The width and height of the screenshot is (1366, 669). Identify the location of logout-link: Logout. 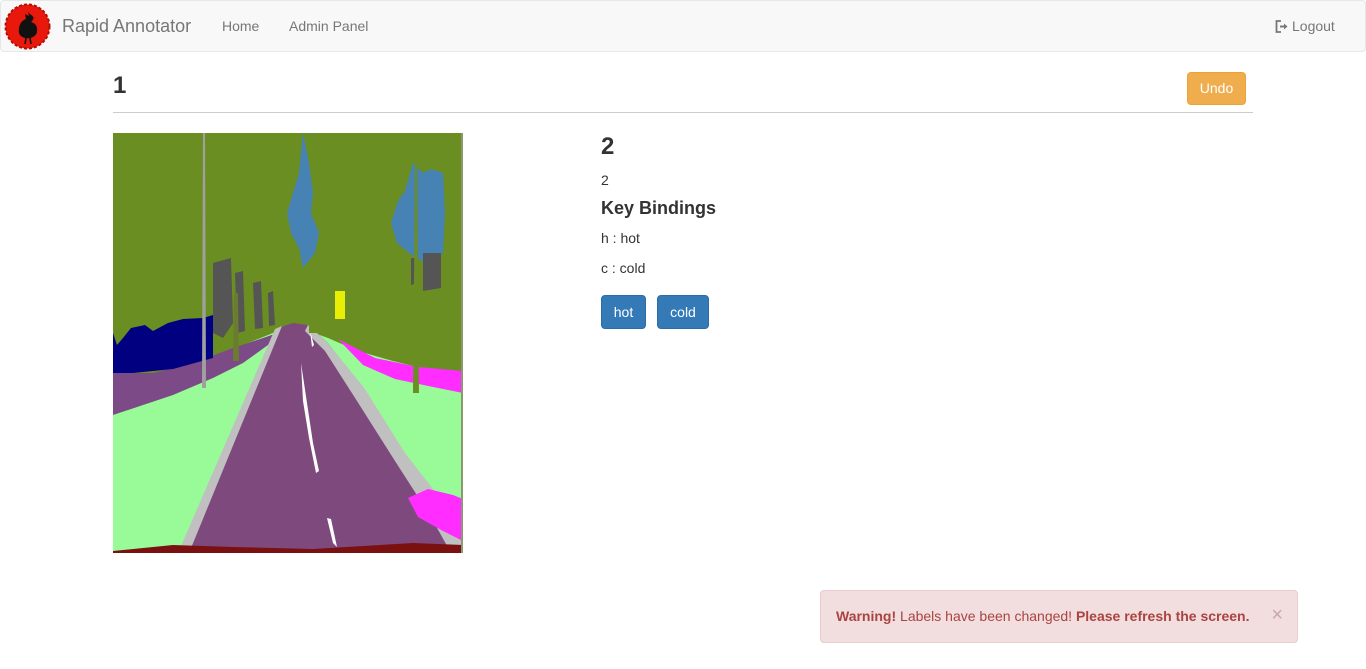
(1305, 26).